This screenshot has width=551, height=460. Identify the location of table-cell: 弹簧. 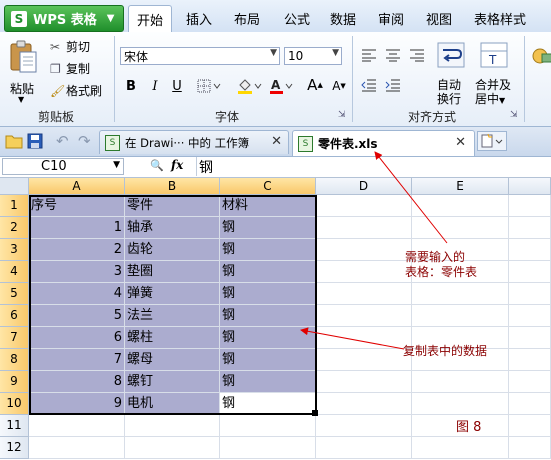
(172, 294).